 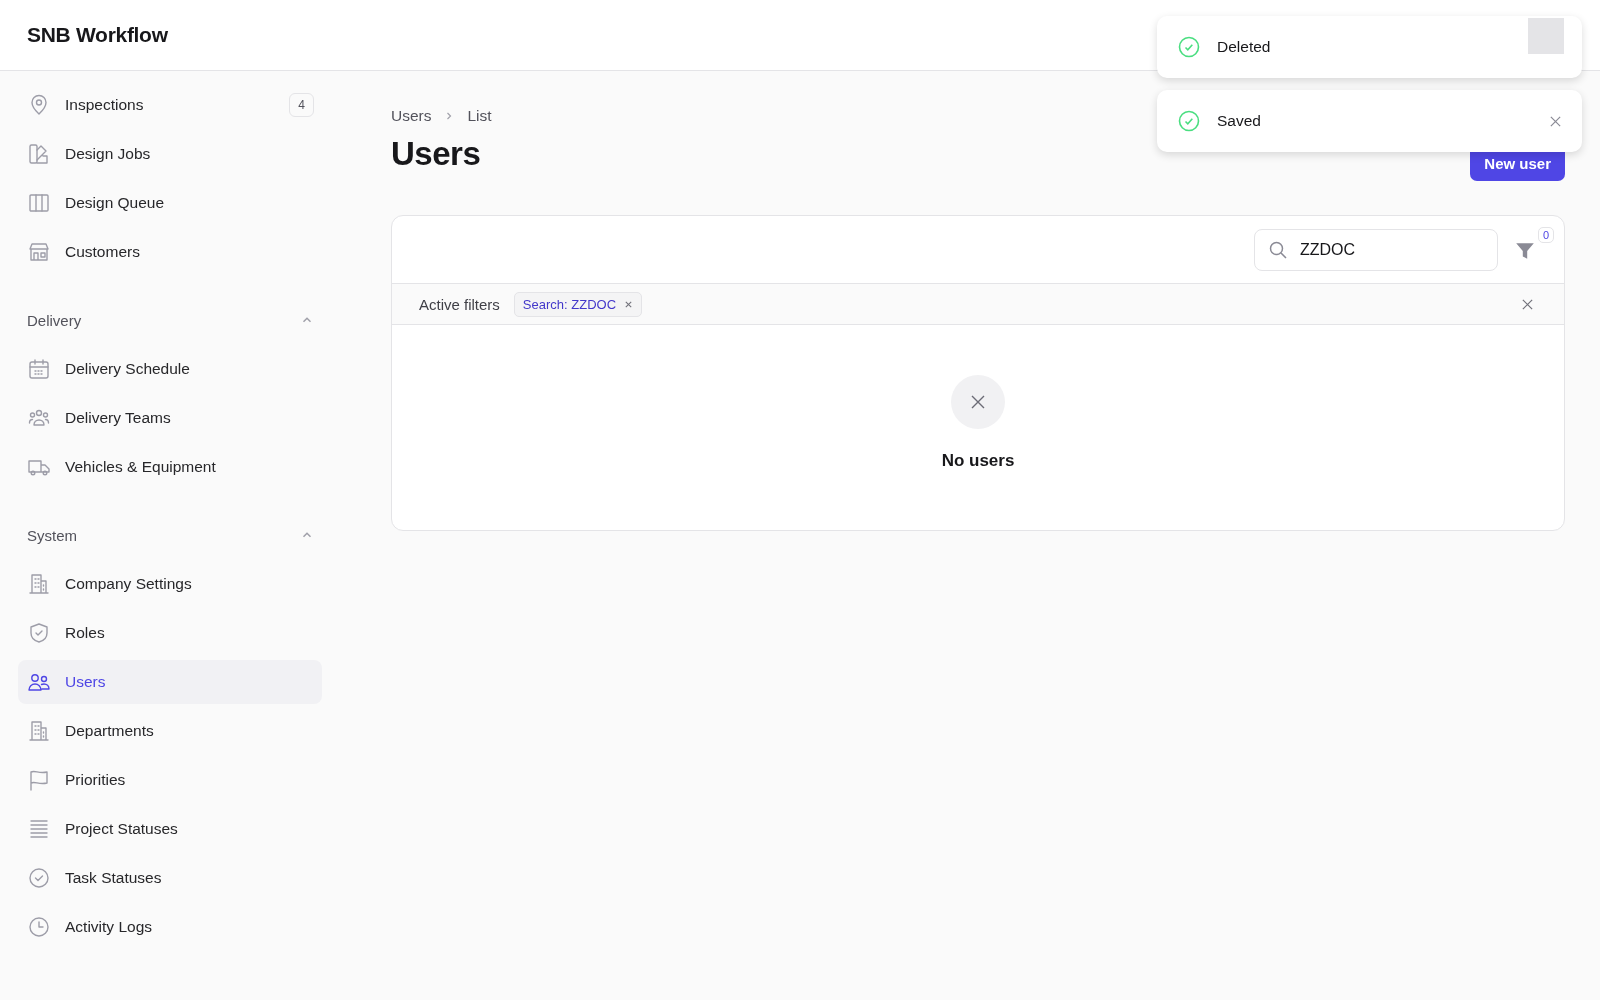 What do you see at coordinates (1244, 47) in the screenshot?
I see `toast-message: Deleted` at bounding box center [1244, 47].